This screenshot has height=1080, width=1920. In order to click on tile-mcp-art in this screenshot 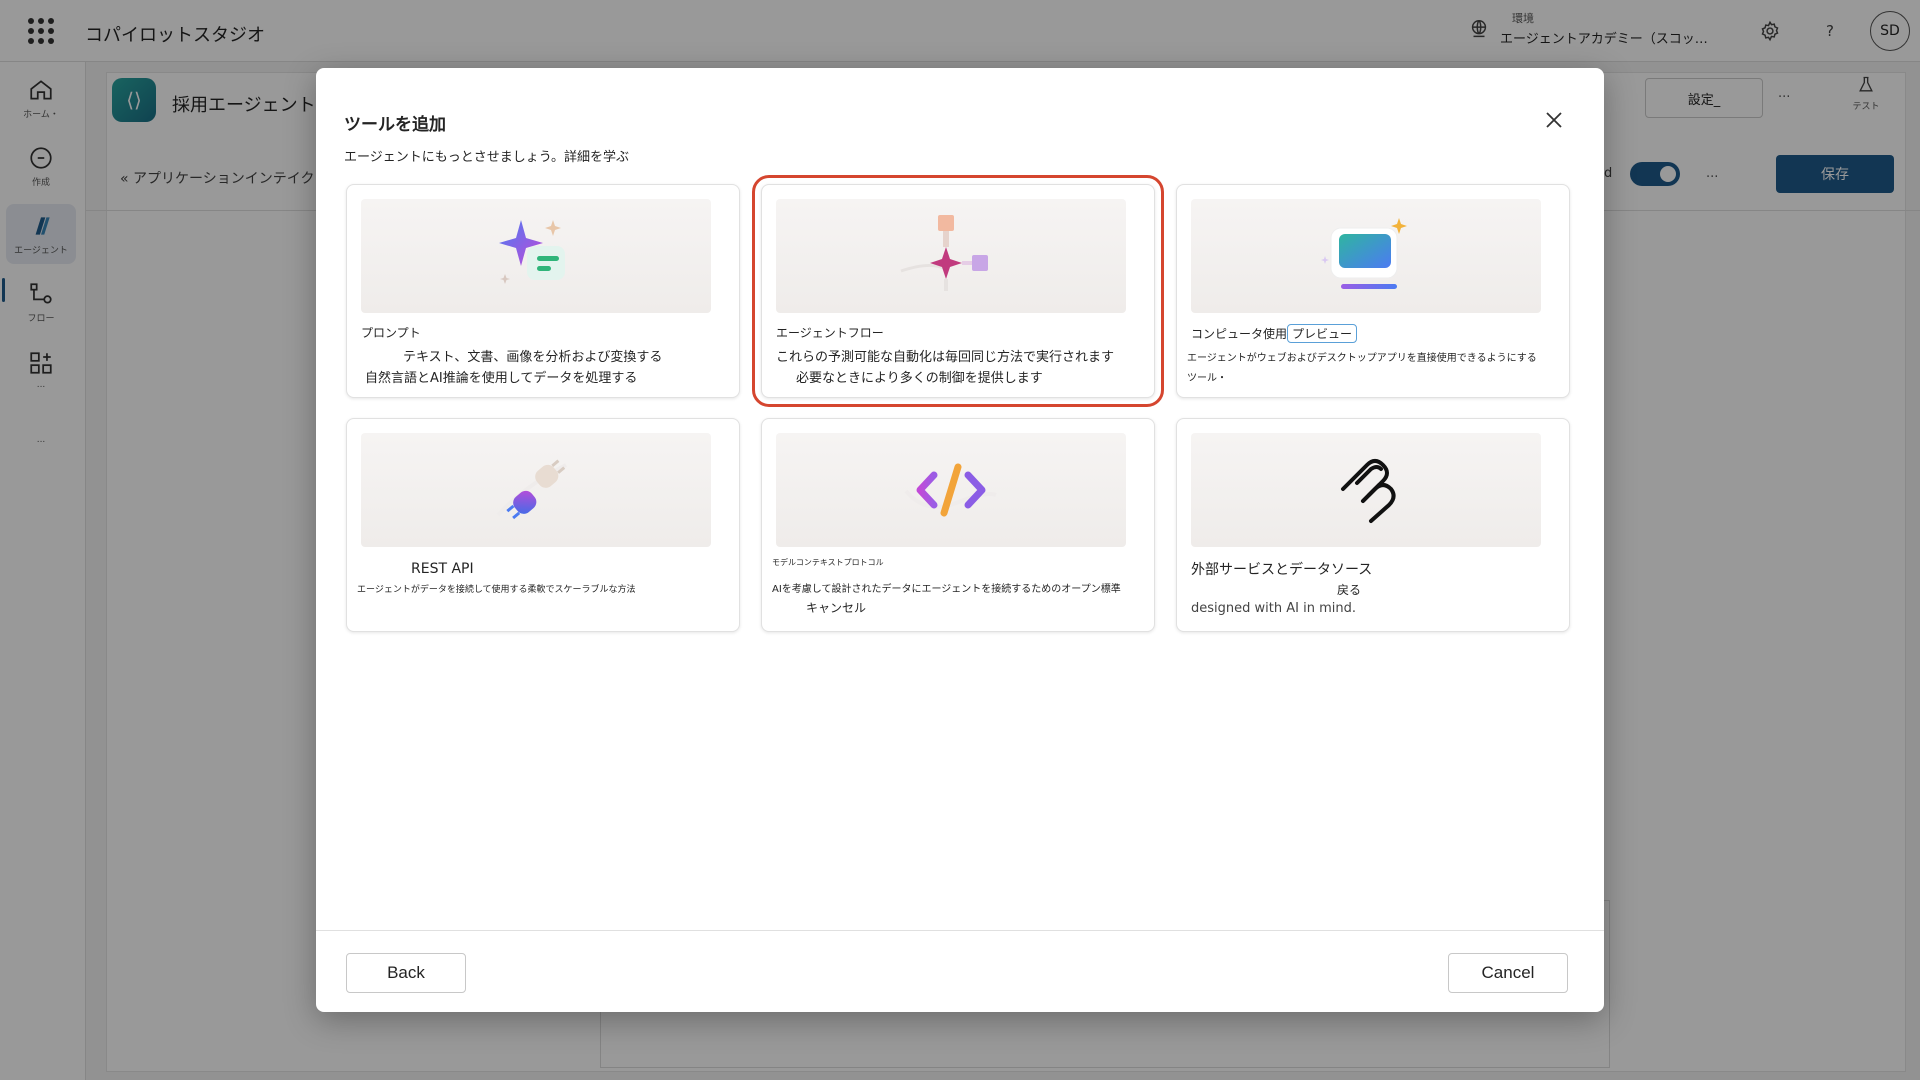, I will do `click(951, 490)`.